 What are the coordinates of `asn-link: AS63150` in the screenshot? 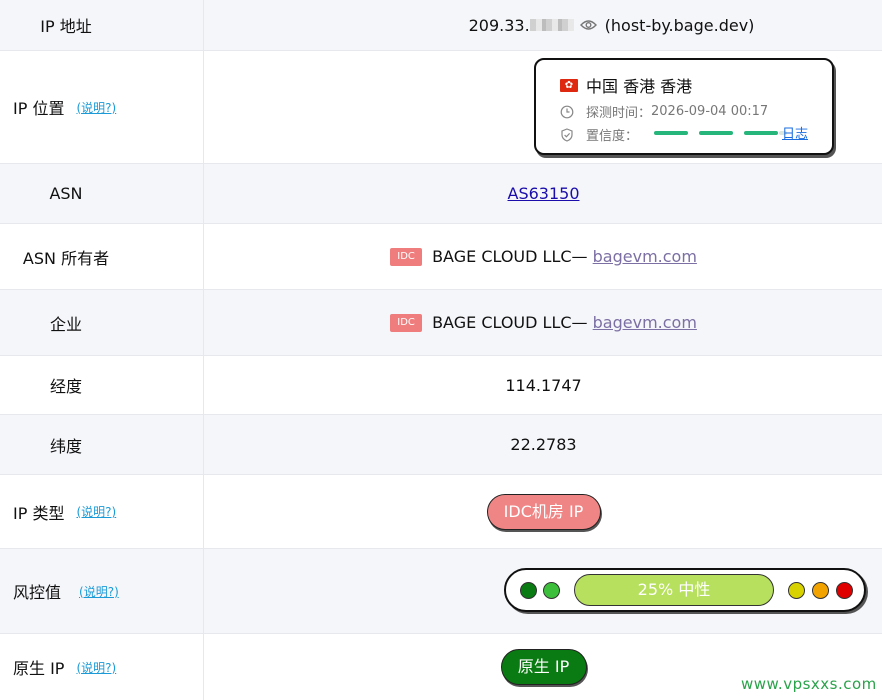 It's located at (544, 193).